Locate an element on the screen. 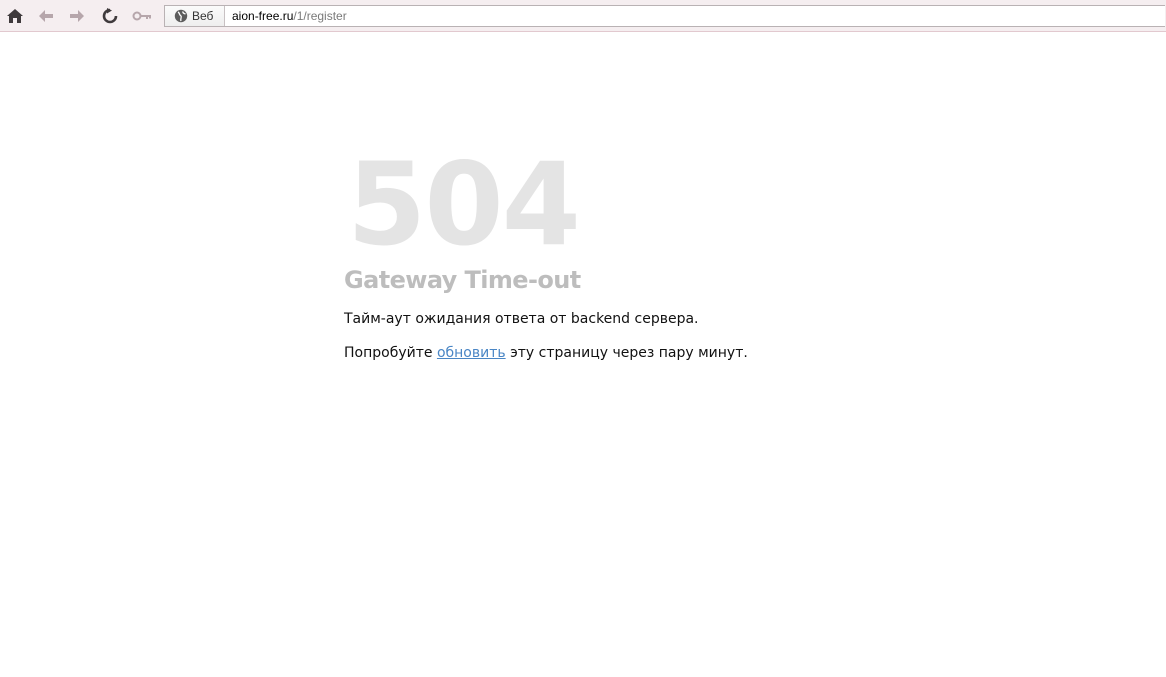 Image resolution: width=1166 pixels, height=677 pixels. error-title: Gateway Time-out is located at coordinates (462, 280).